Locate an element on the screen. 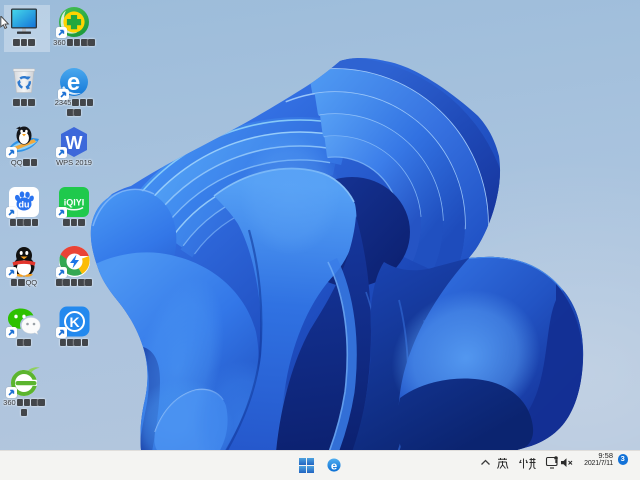 The height and width of the screenshot is (480, 640). svg-text: du is located at coordinates (24, 204).